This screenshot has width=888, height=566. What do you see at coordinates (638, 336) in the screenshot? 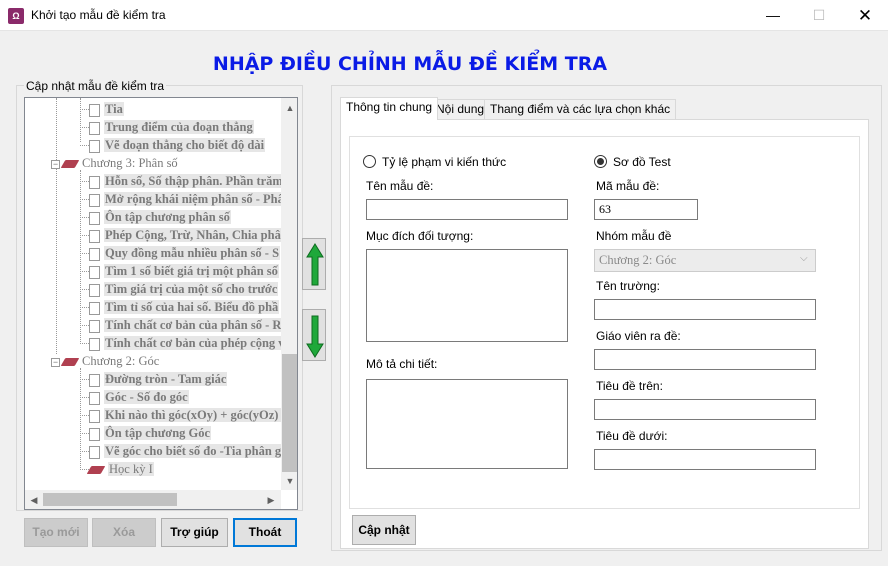
I see `teacher-label: Giáo viên ra đề:` at bounding box center [638, 336].